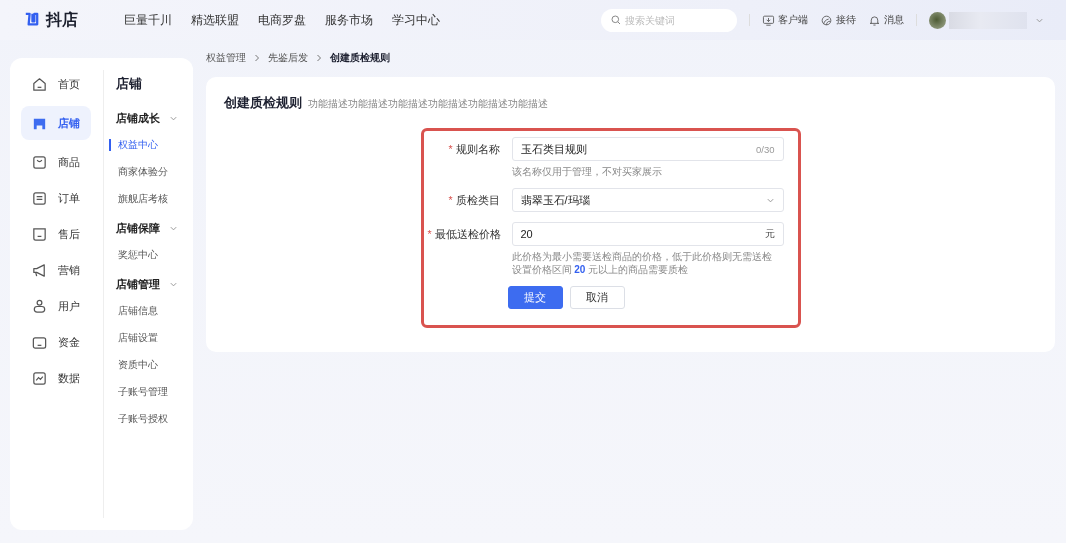 The width and height of the screenshot is (1066, 543). What do you see at coordinates (154, 118) in the screenshot?
I see `menu-group: 店铺成长` at bounding box center [154, 118].